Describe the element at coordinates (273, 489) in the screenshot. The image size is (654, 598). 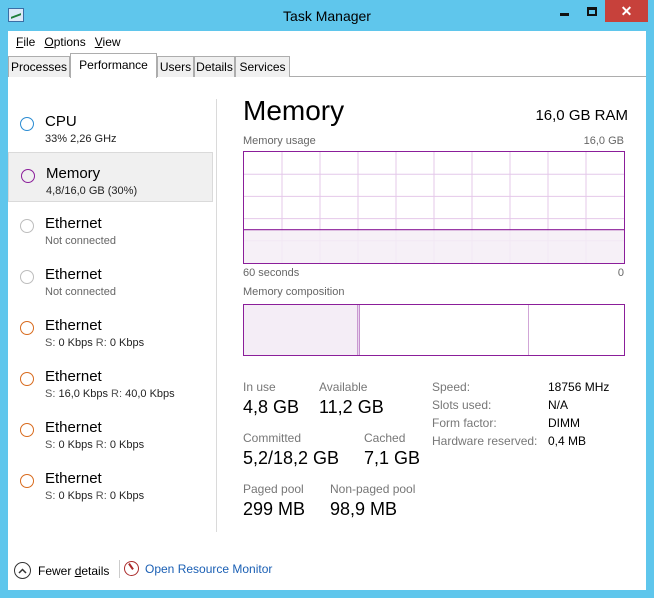
I see `paged-pool-label: Paged pool` at that location.